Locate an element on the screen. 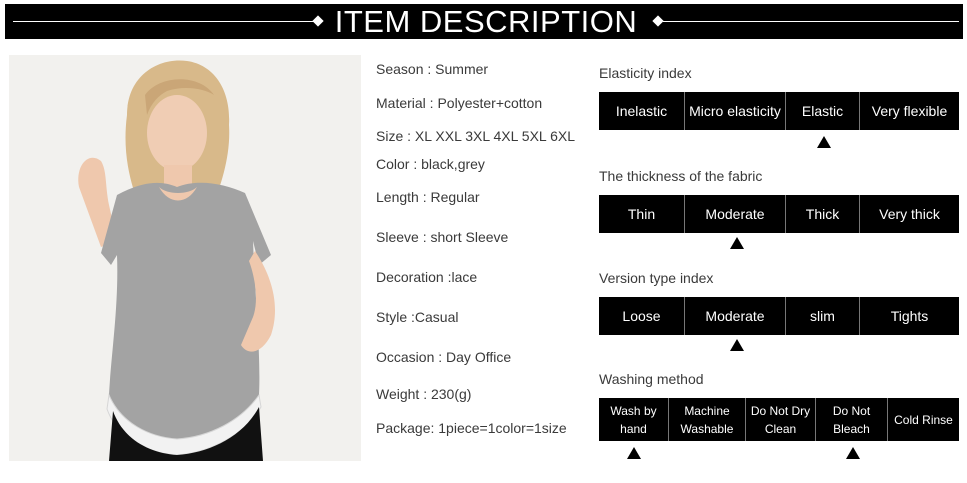 Image resolution: width=967 pixels, height=483 pixels. elasticity-option: Very flexible is located at coordinates (909, 111).